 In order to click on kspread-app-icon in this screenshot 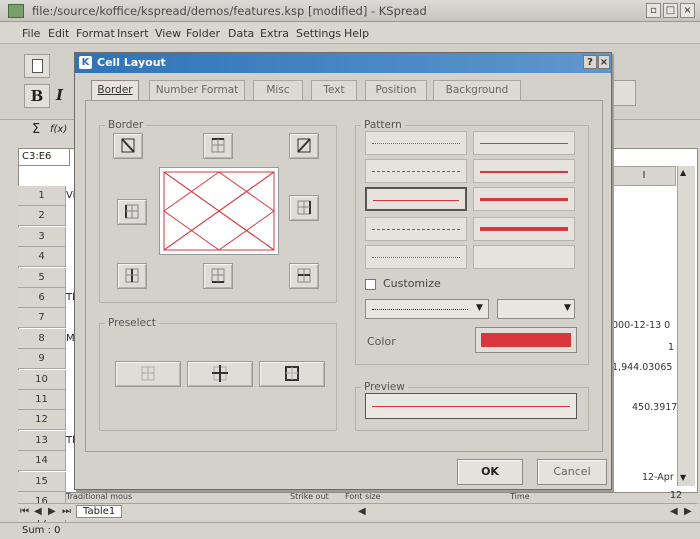, I will do `click(16, 11)`.